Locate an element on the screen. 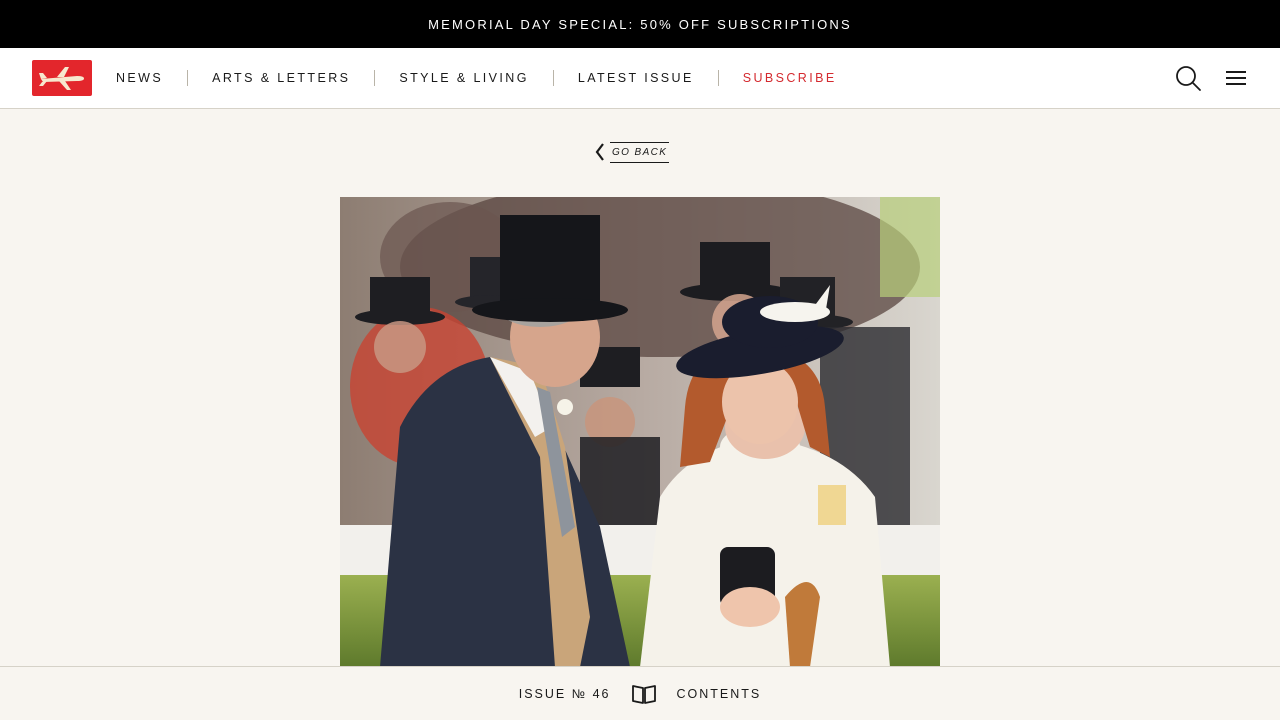 This screenshot has height=720, width=1280. airplane-logo-icon is located at coordinates (61, 78).